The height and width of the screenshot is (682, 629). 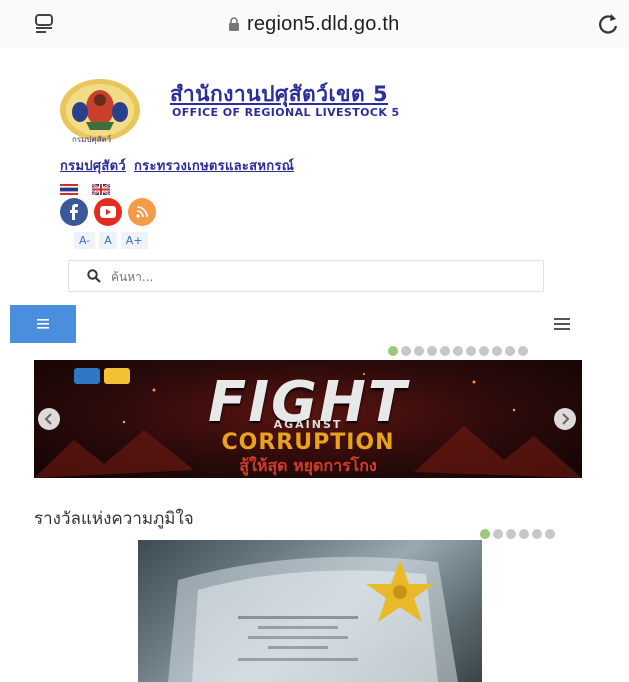 I want to click on chevron-right-icon, so click(x=566, y=419).